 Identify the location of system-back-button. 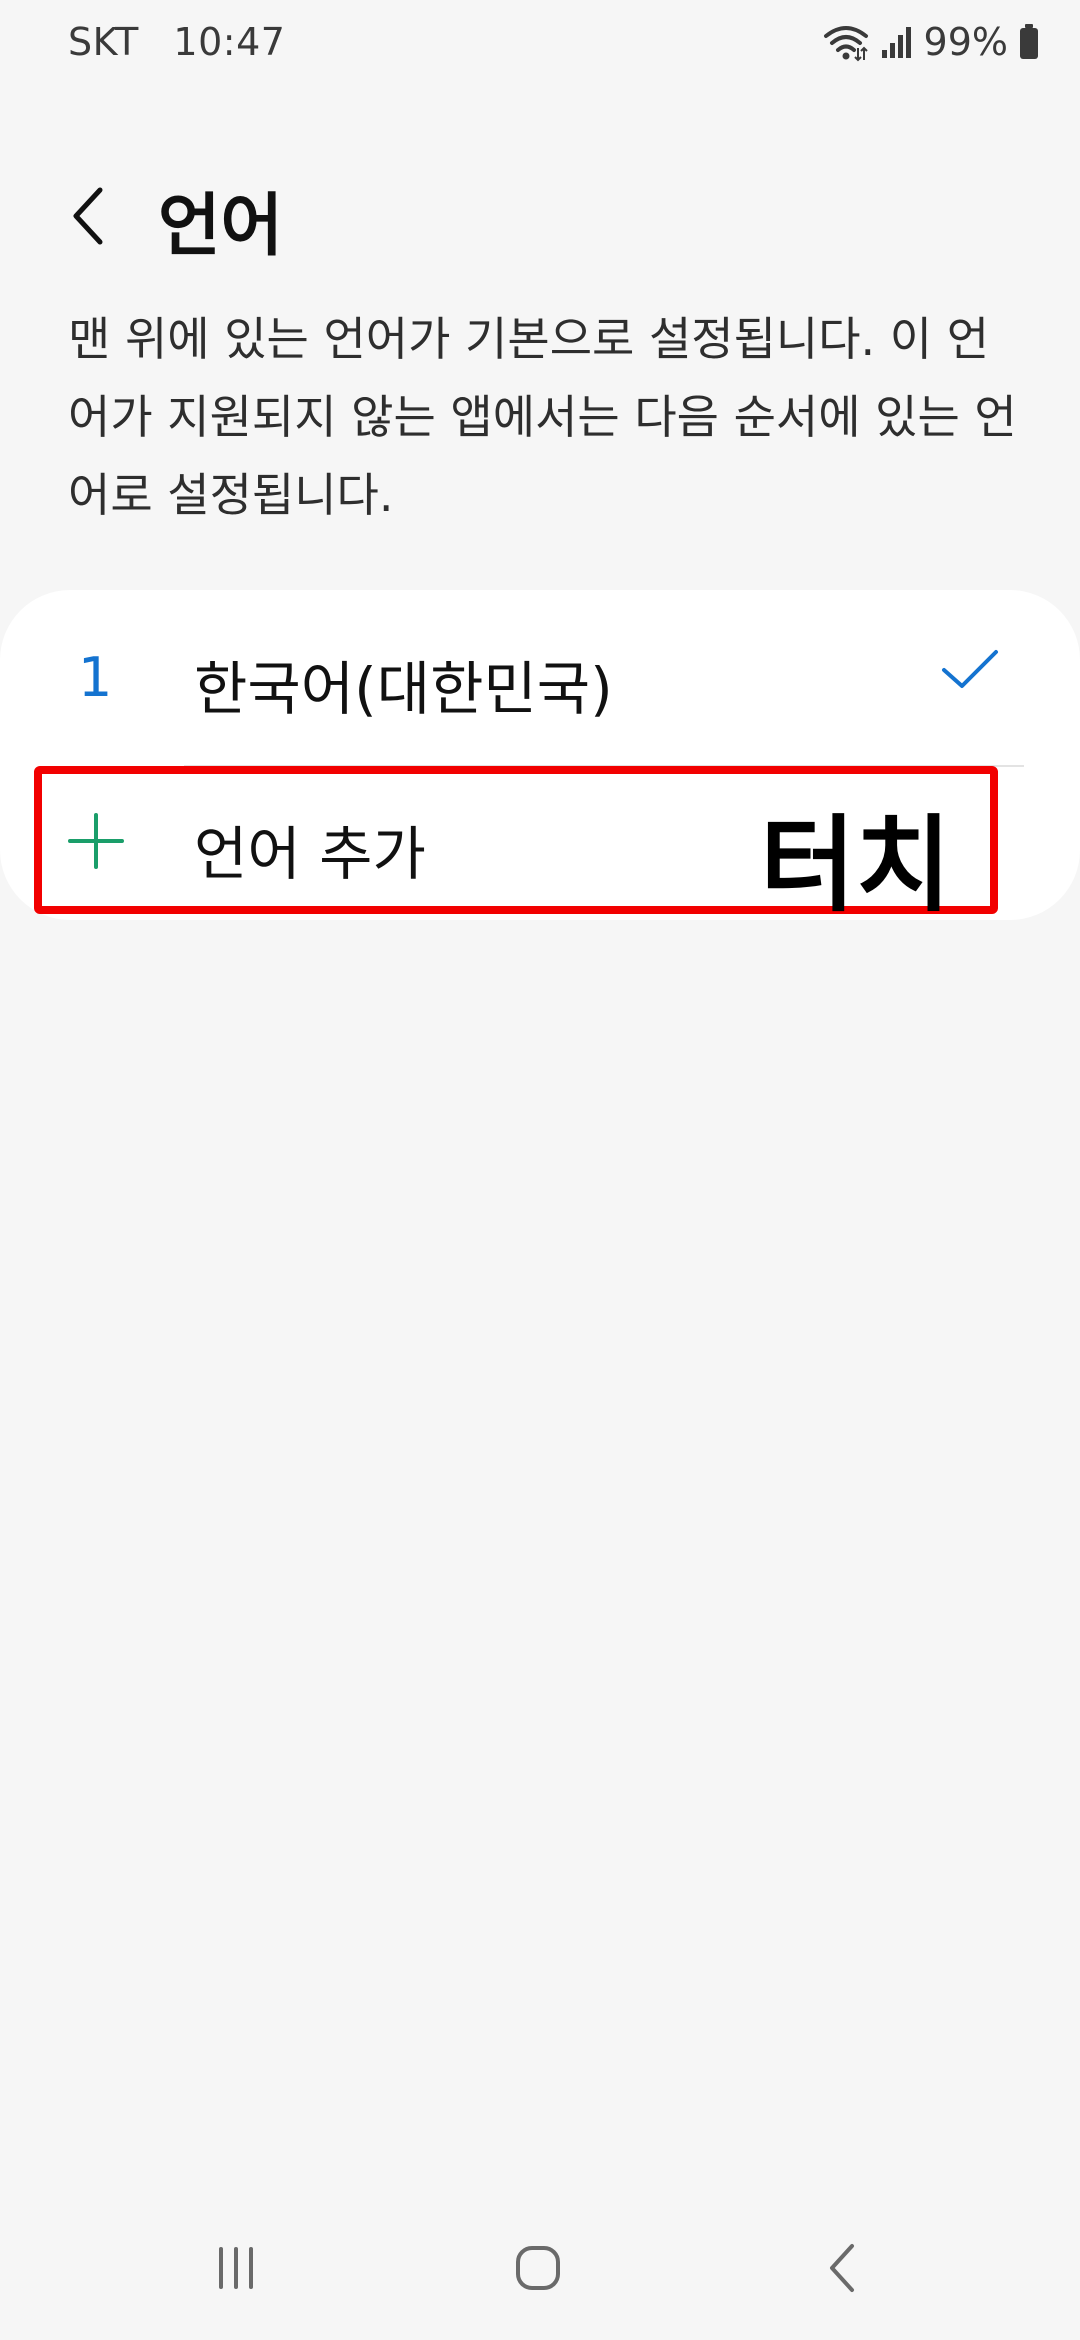
(842, 2270).